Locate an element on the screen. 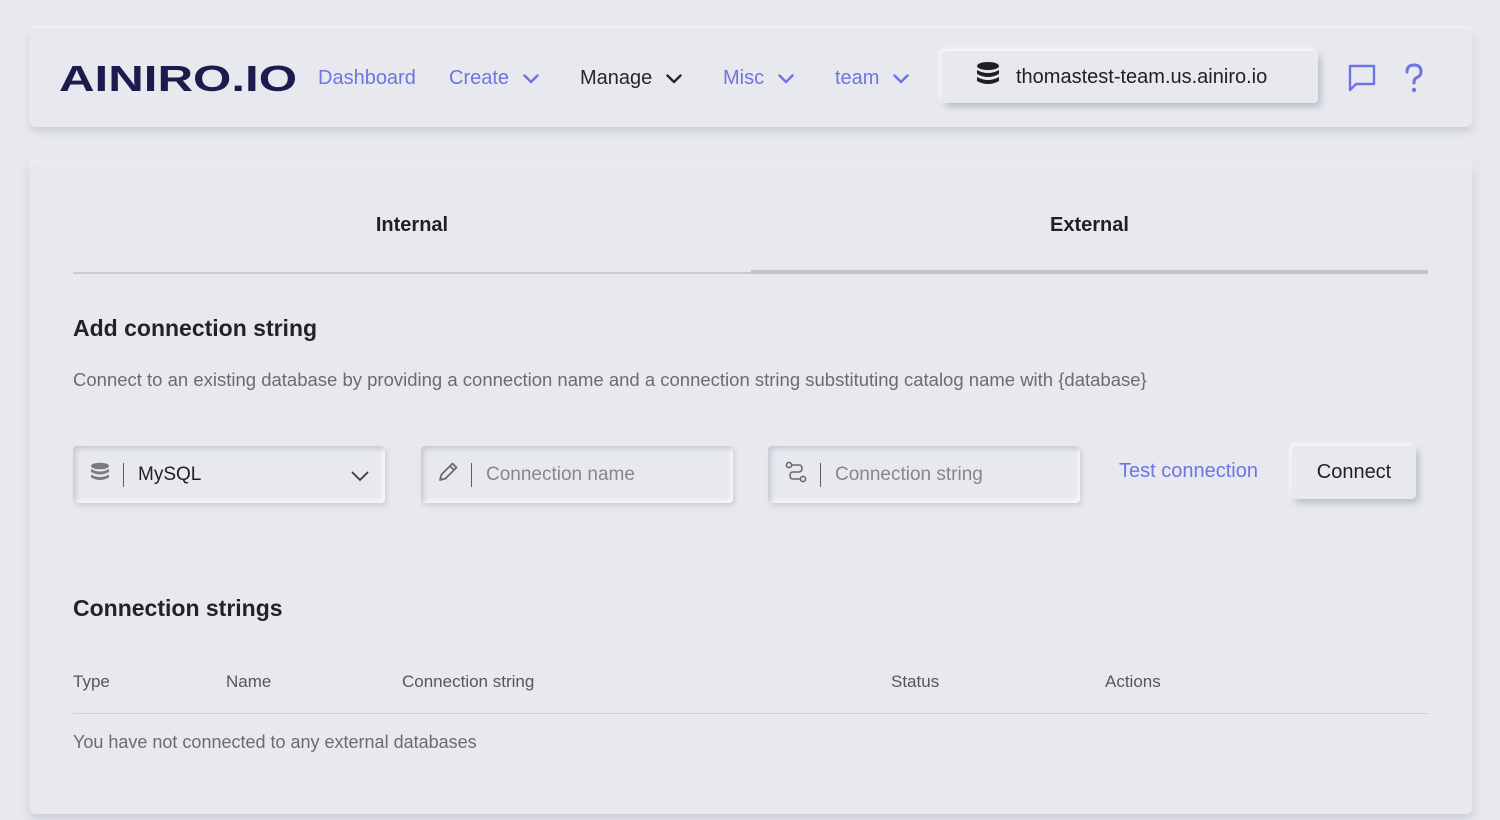  nav-dashboard-label: Dashboard is located at coordinates (367, 77).